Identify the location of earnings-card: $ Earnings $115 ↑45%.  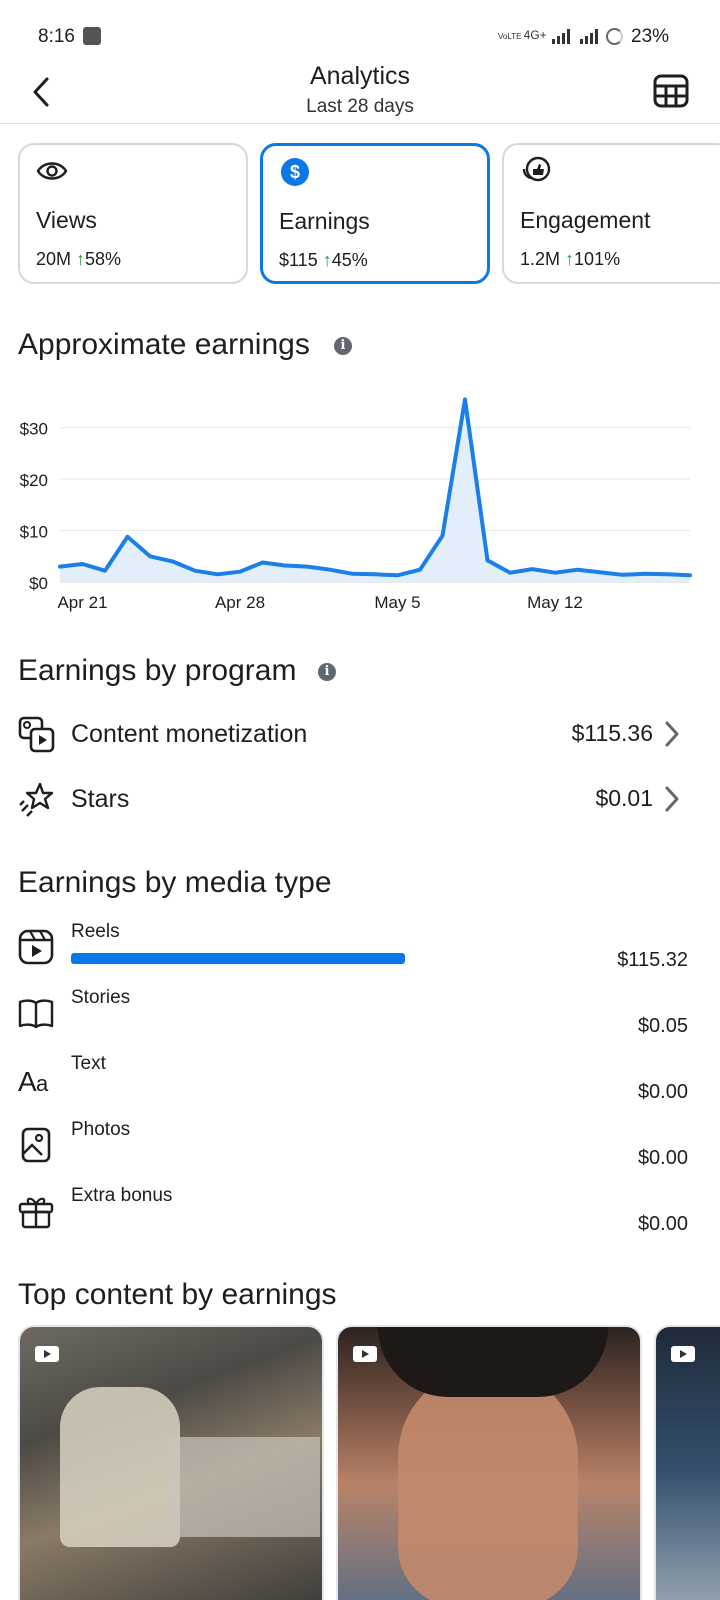
(375, 213).